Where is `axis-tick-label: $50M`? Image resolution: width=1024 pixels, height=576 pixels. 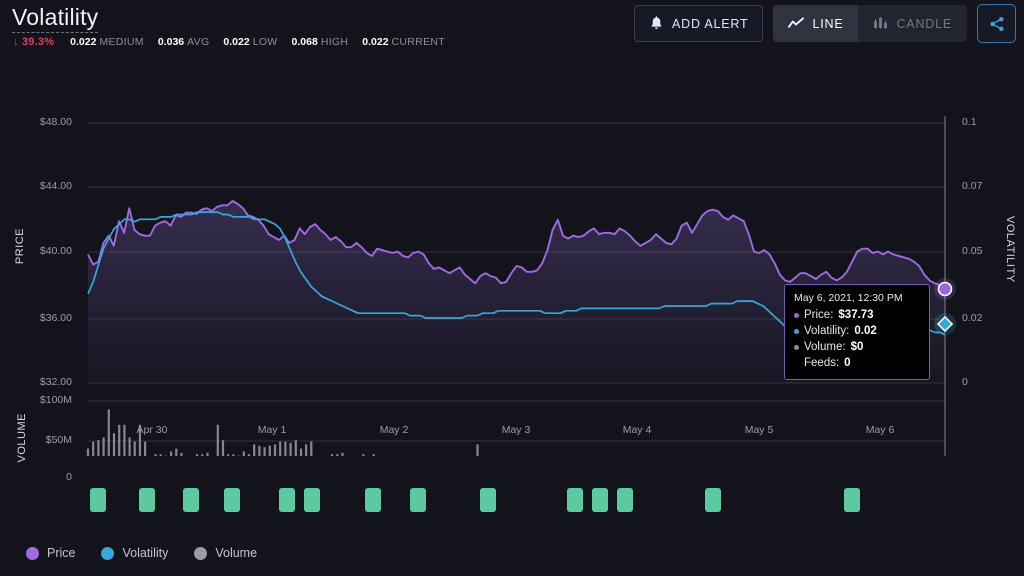 axis-tick-label: $50M is located at coordinates (58, 440).